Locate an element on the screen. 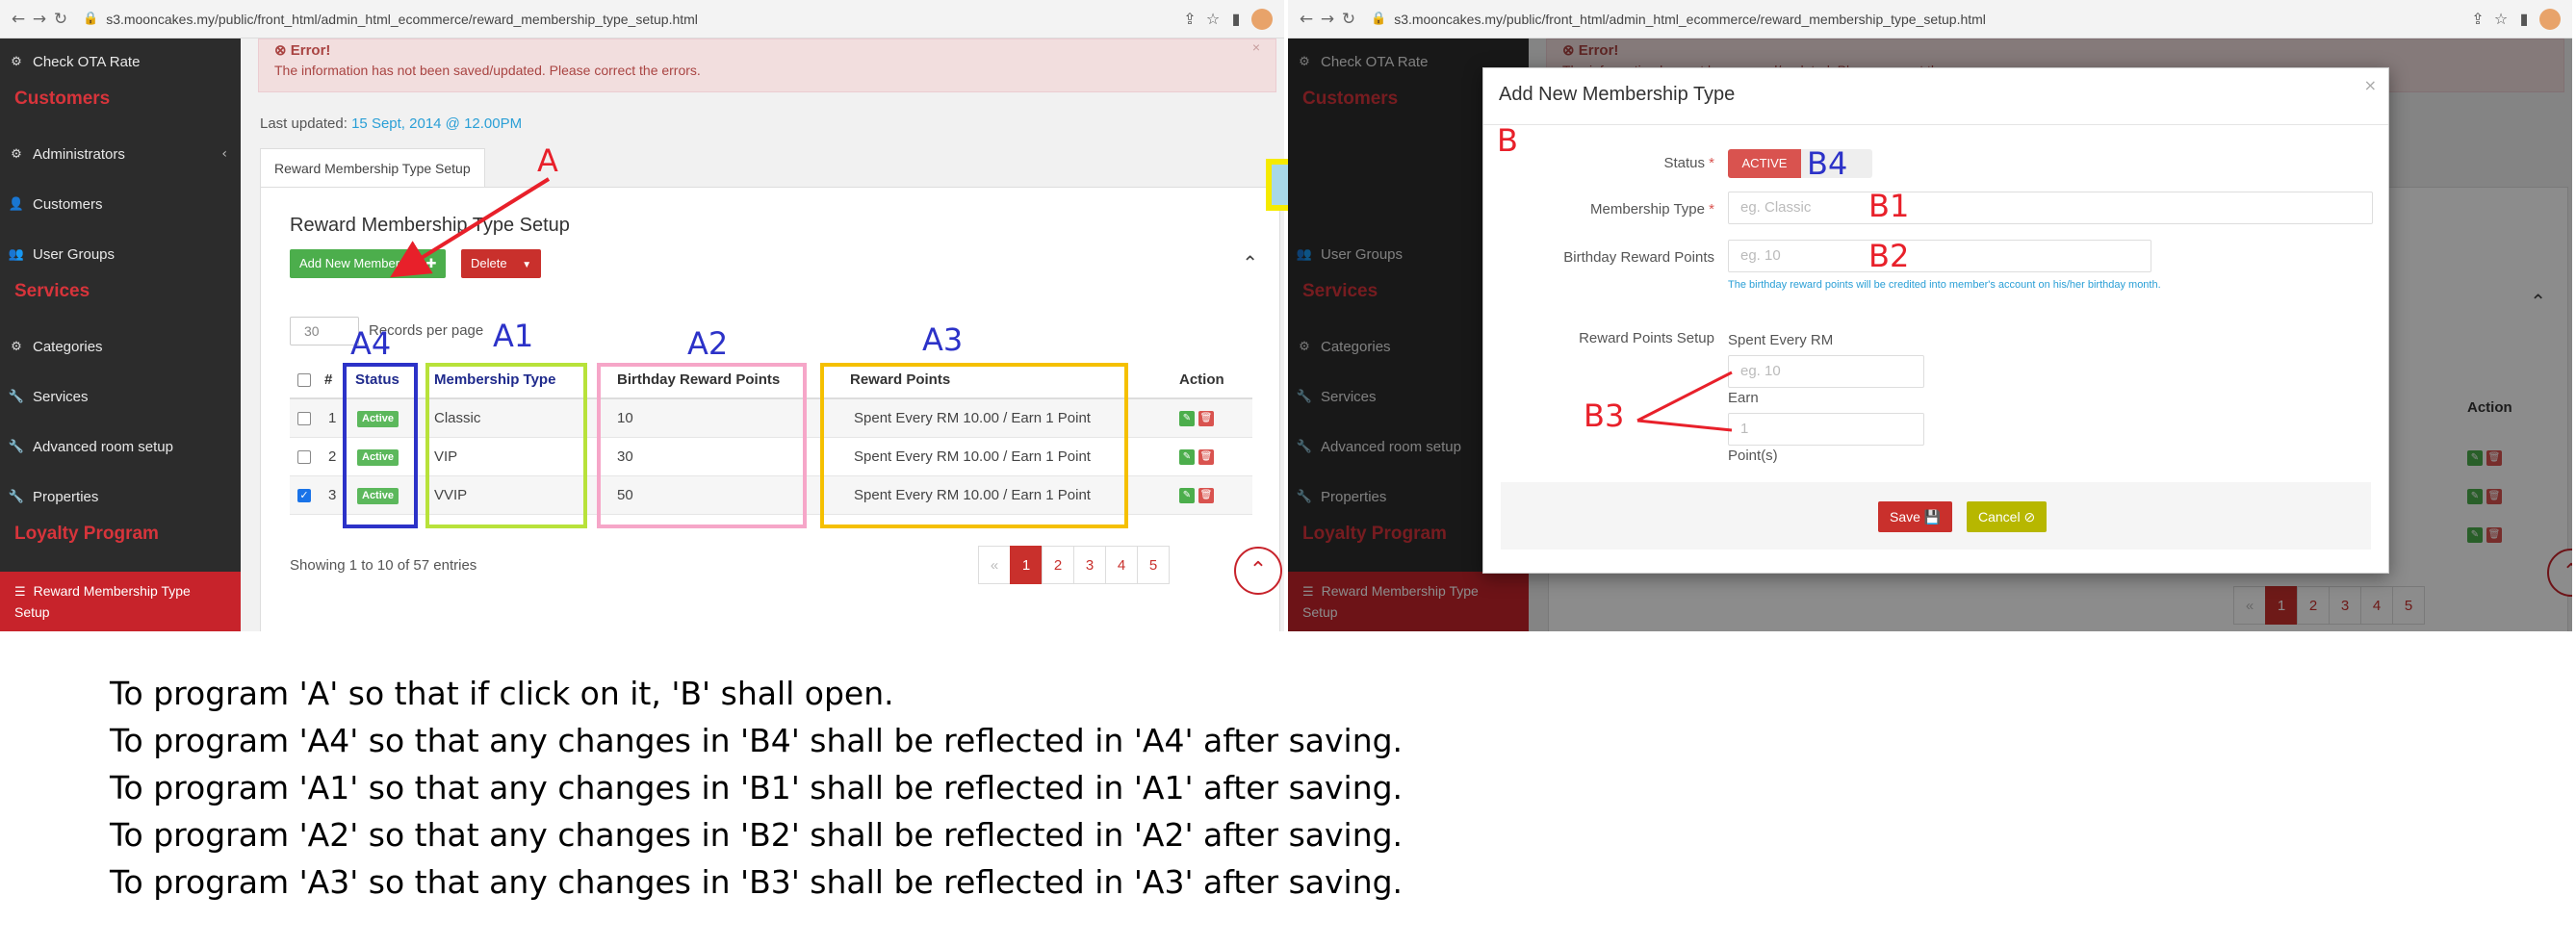 The image size is (2576, 947). plus-icon: ✚ is located at coordinates (431, 263).